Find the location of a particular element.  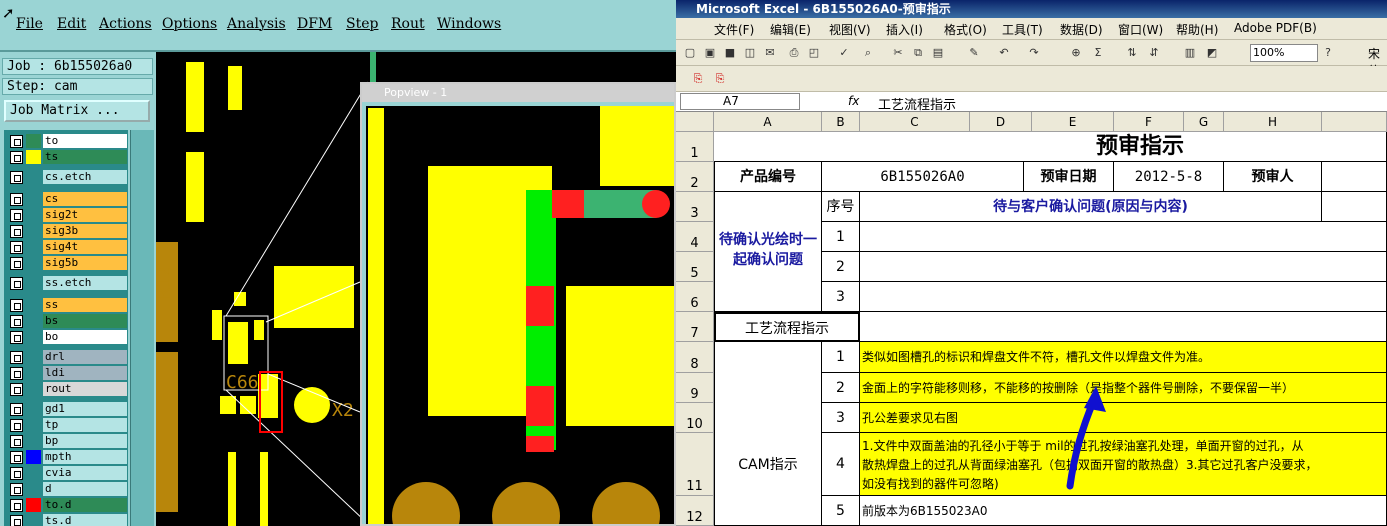

row-header-2: 2 is located at coordinates (695, 177).